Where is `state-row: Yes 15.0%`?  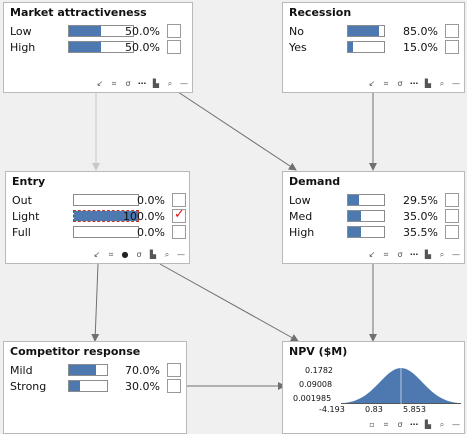
state-row: Yes 15.0% is located at coordinates (373, 48).